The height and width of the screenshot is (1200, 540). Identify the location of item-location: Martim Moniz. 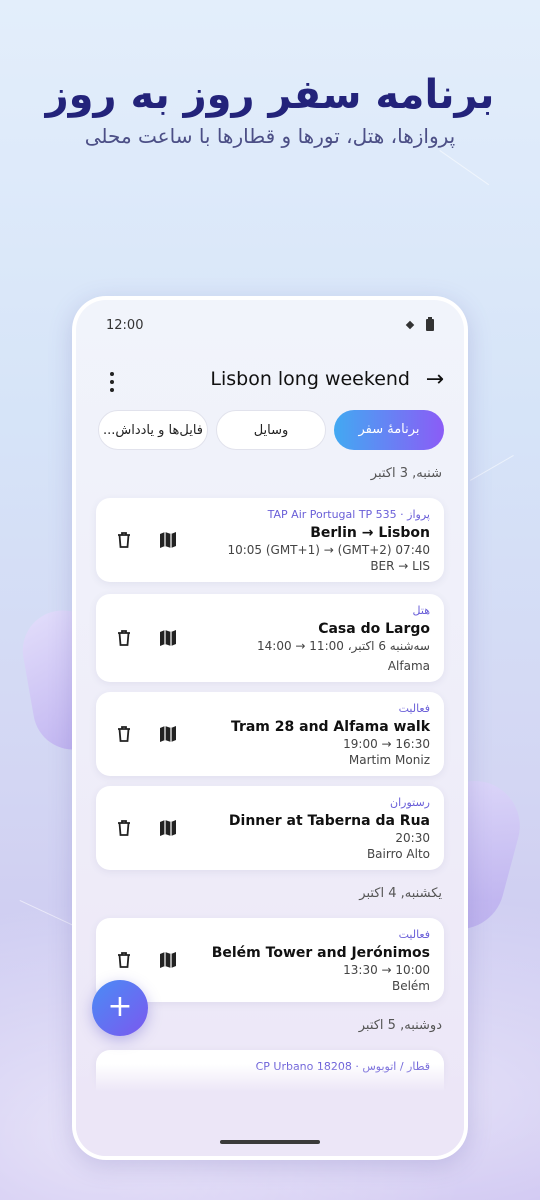
(389, 760).